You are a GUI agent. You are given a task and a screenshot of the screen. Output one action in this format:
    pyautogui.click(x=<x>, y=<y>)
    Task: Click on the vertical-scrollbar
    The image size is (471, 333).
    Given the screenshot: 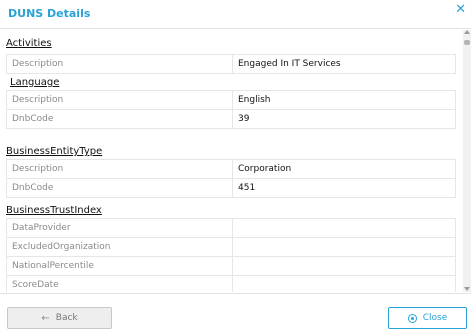 What is the action you would take?
    pyautogui.click(x=467, y=161)
    